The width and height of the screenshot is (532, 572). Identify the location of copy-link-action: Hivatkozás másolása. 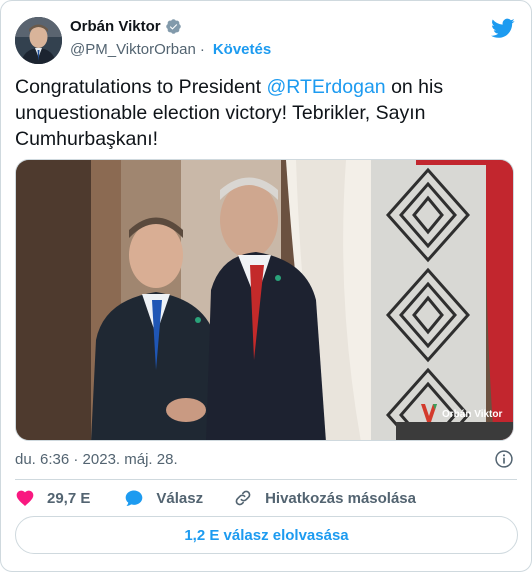
(324, 498).